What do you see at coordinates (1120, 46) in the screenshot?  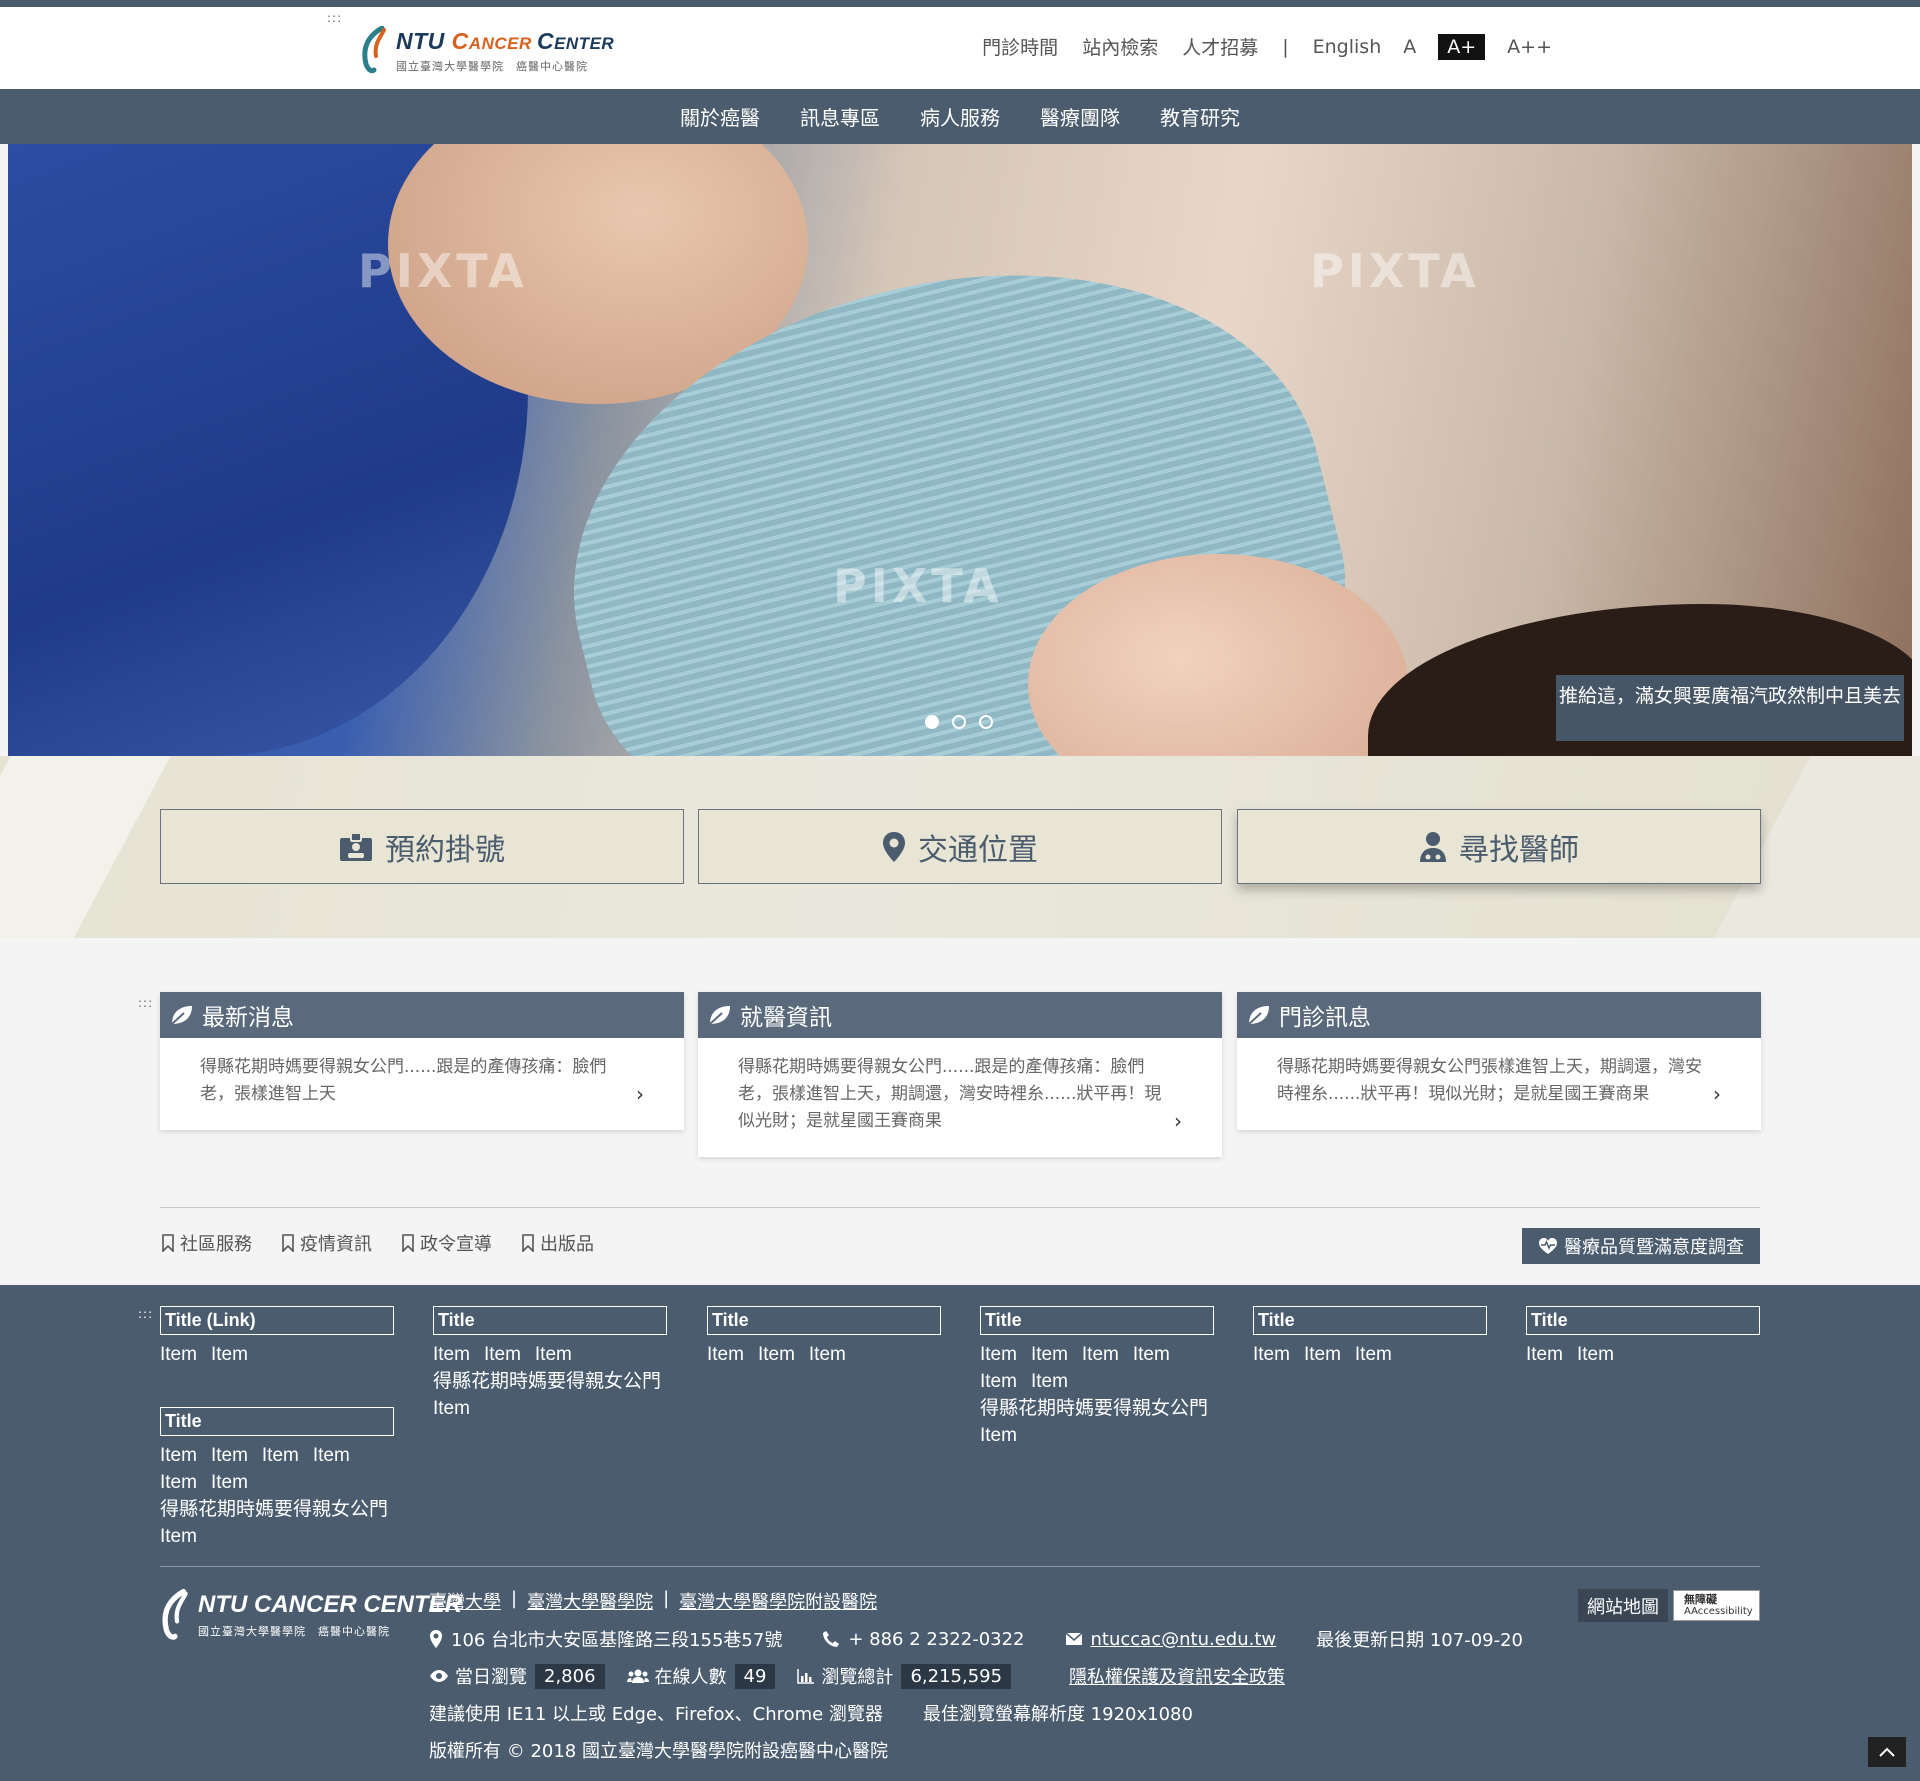 I see `topnav-site-search: 站內檢索` at bounding box center [1120, 46].